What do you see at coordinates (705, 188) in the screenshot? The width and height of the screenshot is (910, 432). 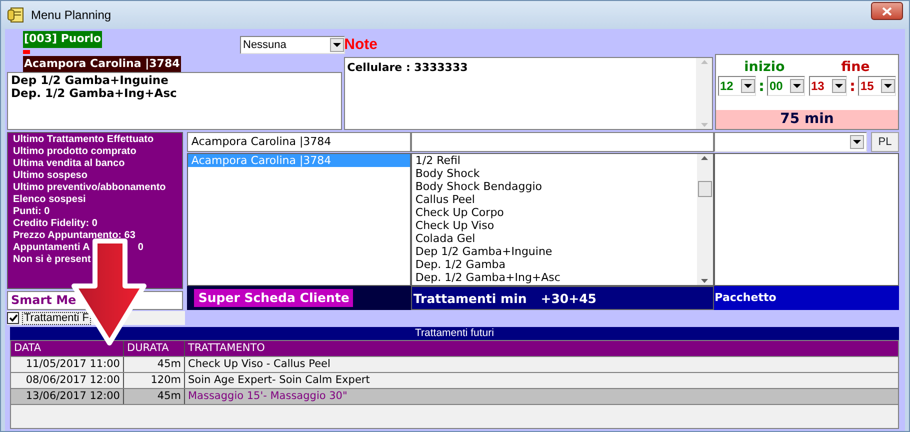 I see `scroll-thumb` at bounding box center [705, 188].